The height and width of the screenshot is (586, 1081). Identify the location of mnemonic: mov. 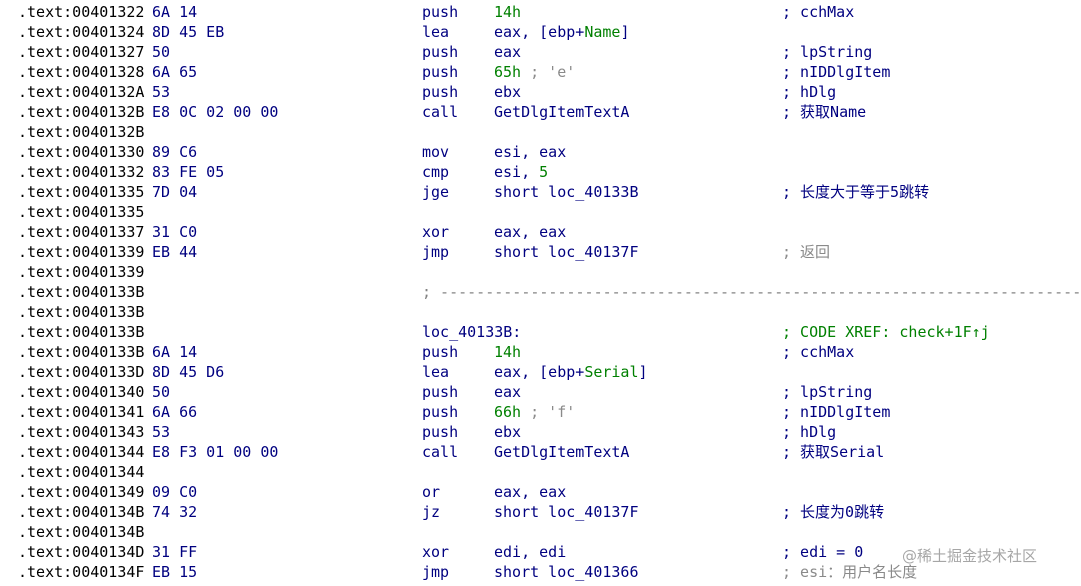
(435, 152).